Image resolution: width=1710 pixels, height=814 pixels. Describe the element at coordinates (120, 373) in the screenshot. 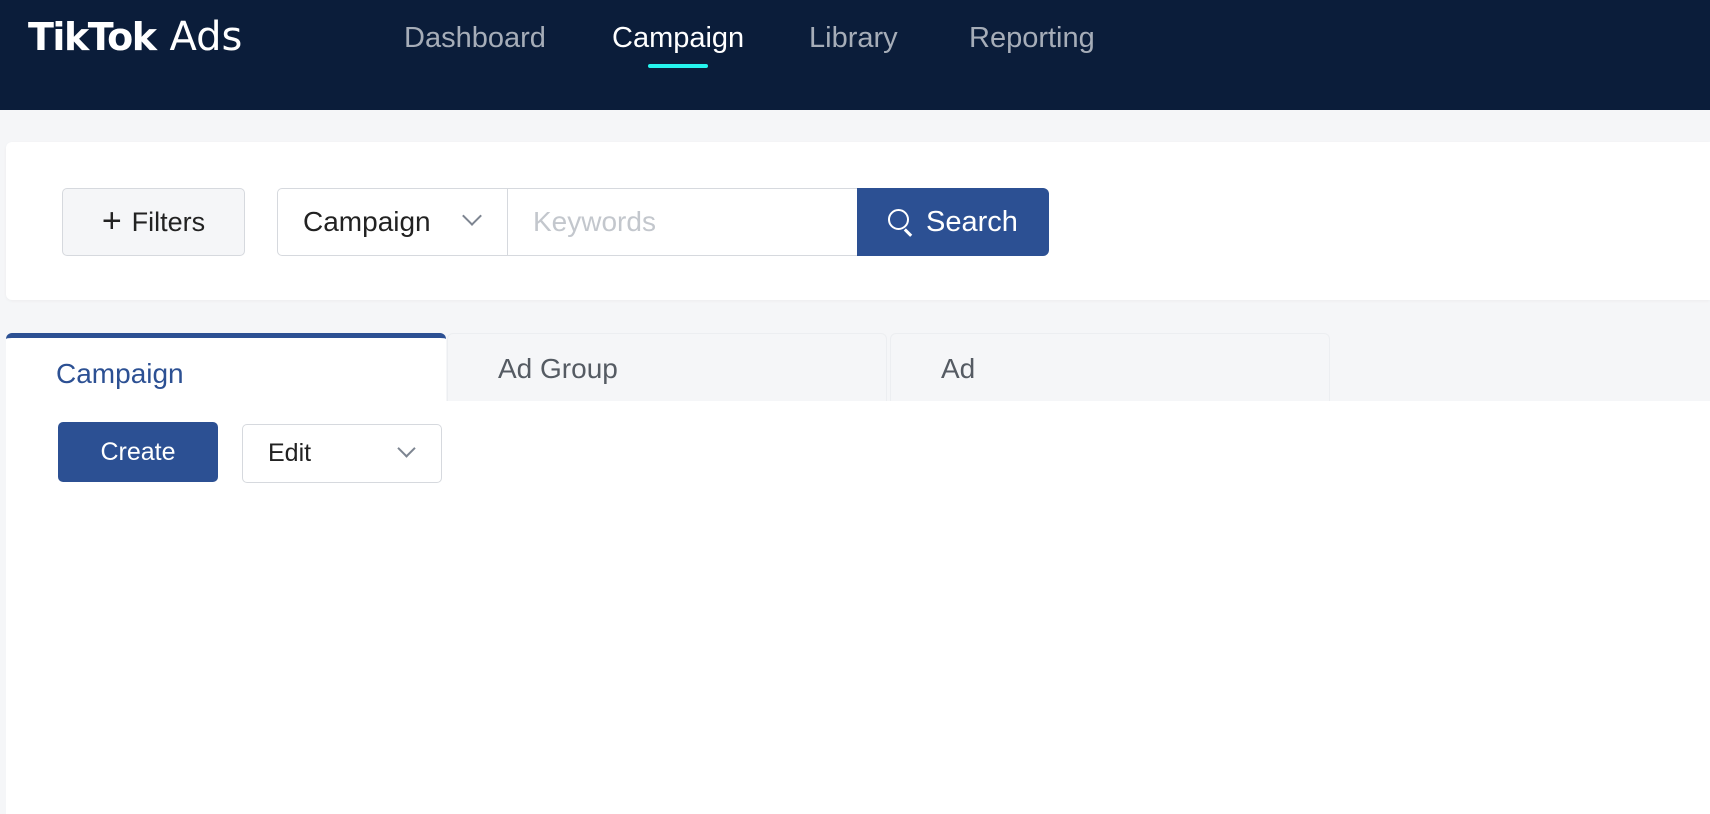

I see `tab-campaign-label: Campaign` at that location.